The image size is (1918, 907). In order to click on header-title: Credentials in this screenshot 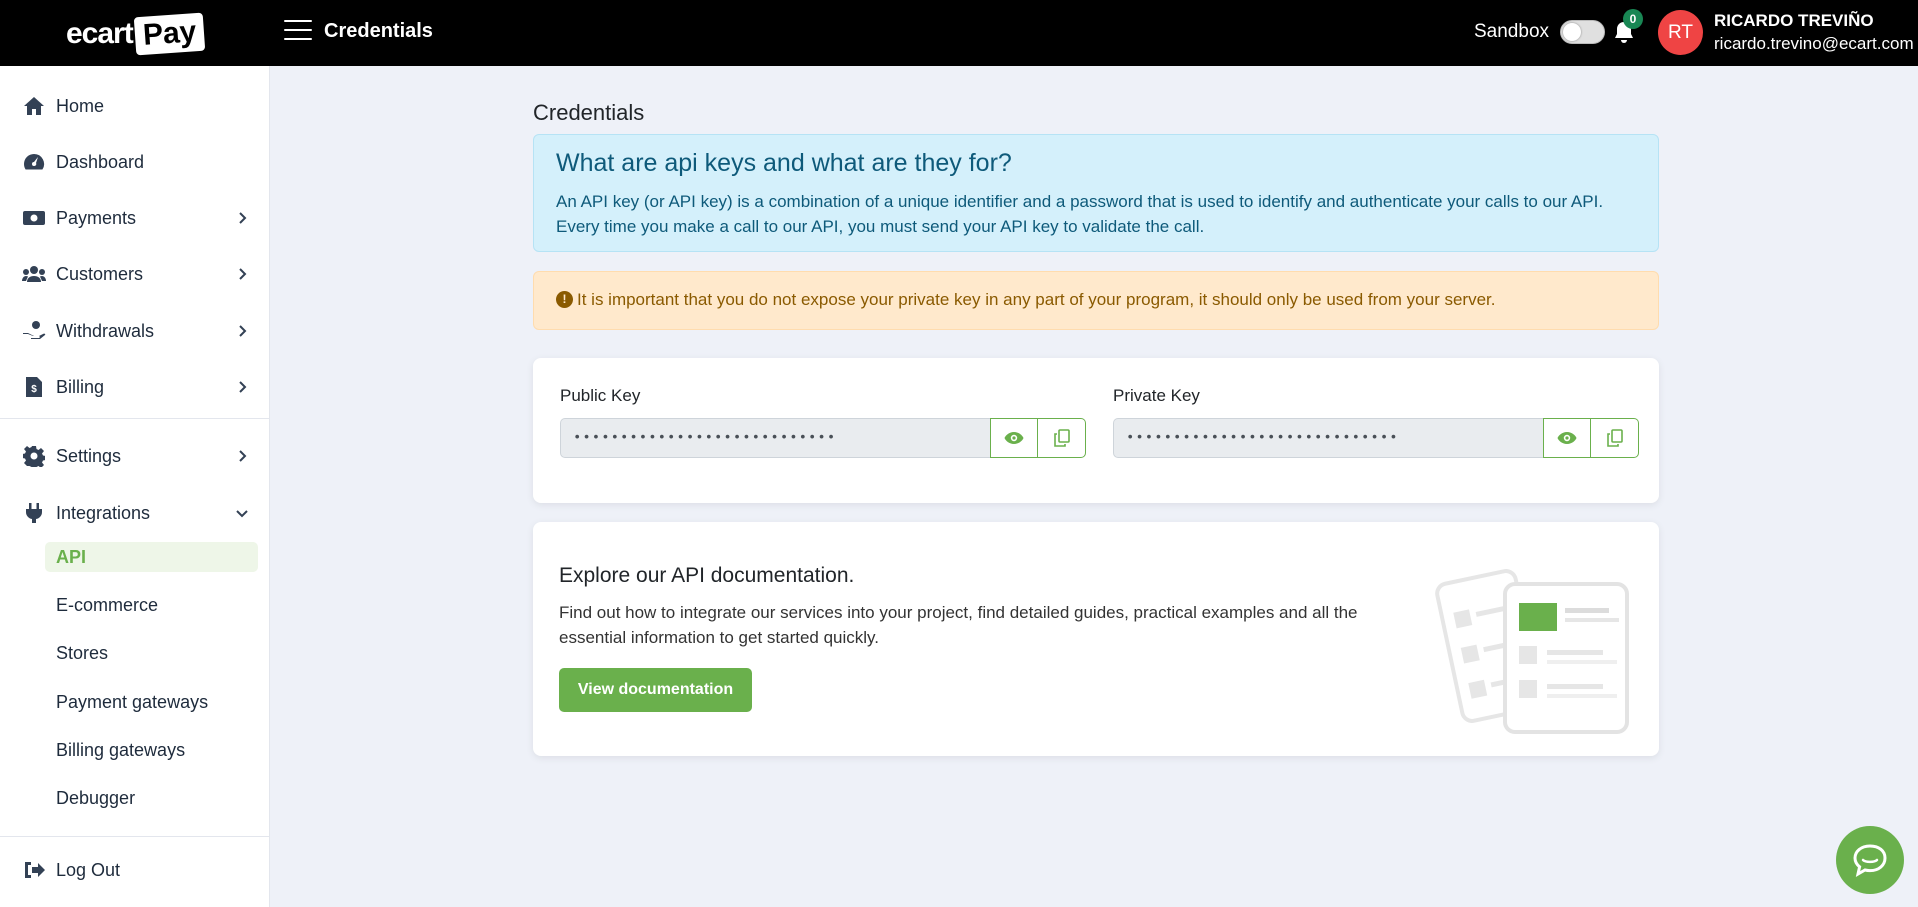, I will do `click(378, 31)`.